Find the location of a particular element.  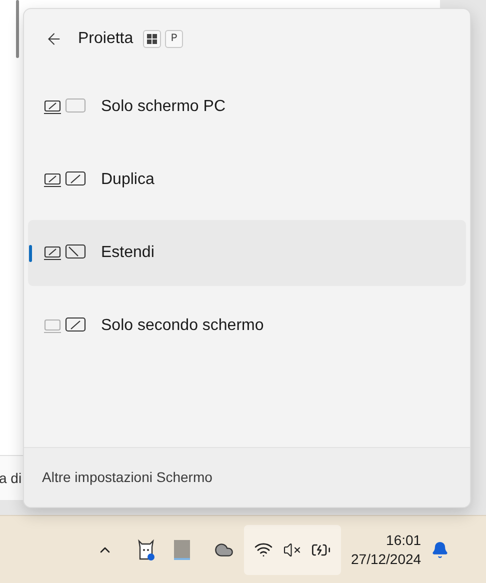

muted-speaker-icon is located at coordinates (292, 549).